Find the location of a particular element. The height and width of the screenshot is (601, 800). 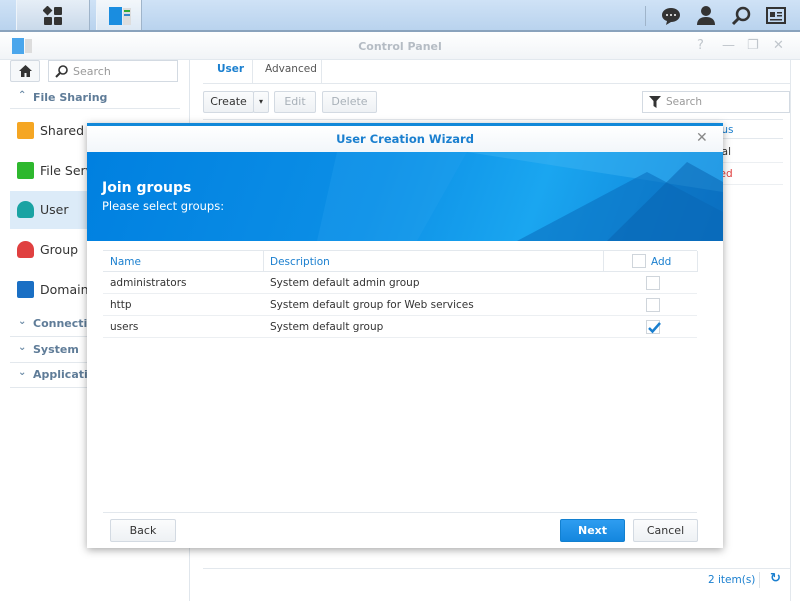

next-button: Next is located at coordinates (592, 530).